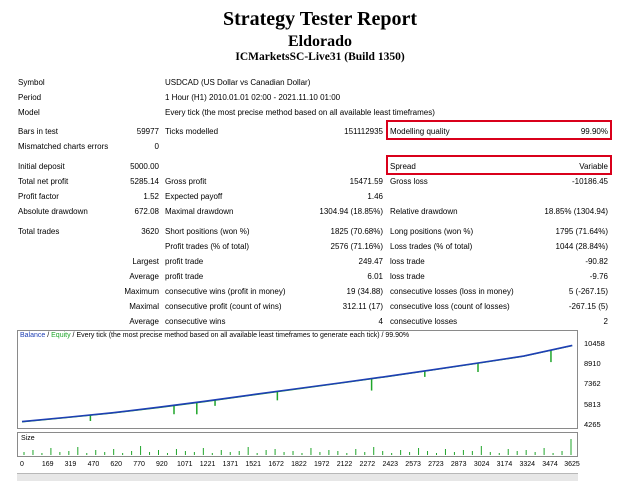 Image resolution: width=640 pixels, height=481 pixels. What do you see at coordinates (144, 306) in the screenshot?
I see `maximal-label: Maximal` at bounding box center [144, 306].